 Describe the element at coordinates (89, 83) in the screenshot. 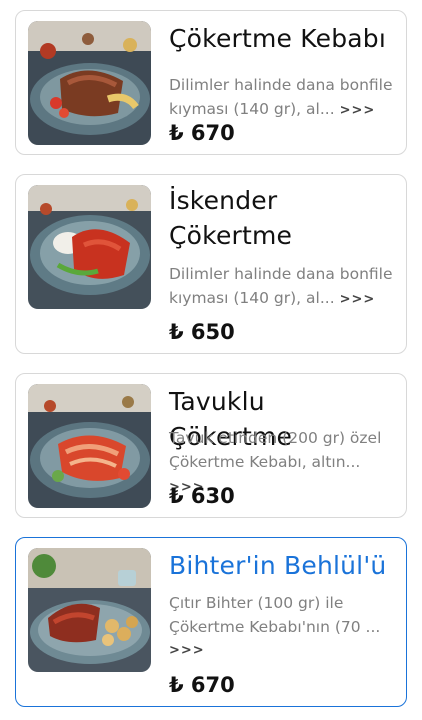

I see `cokertme-kebabi-photo` at that location.